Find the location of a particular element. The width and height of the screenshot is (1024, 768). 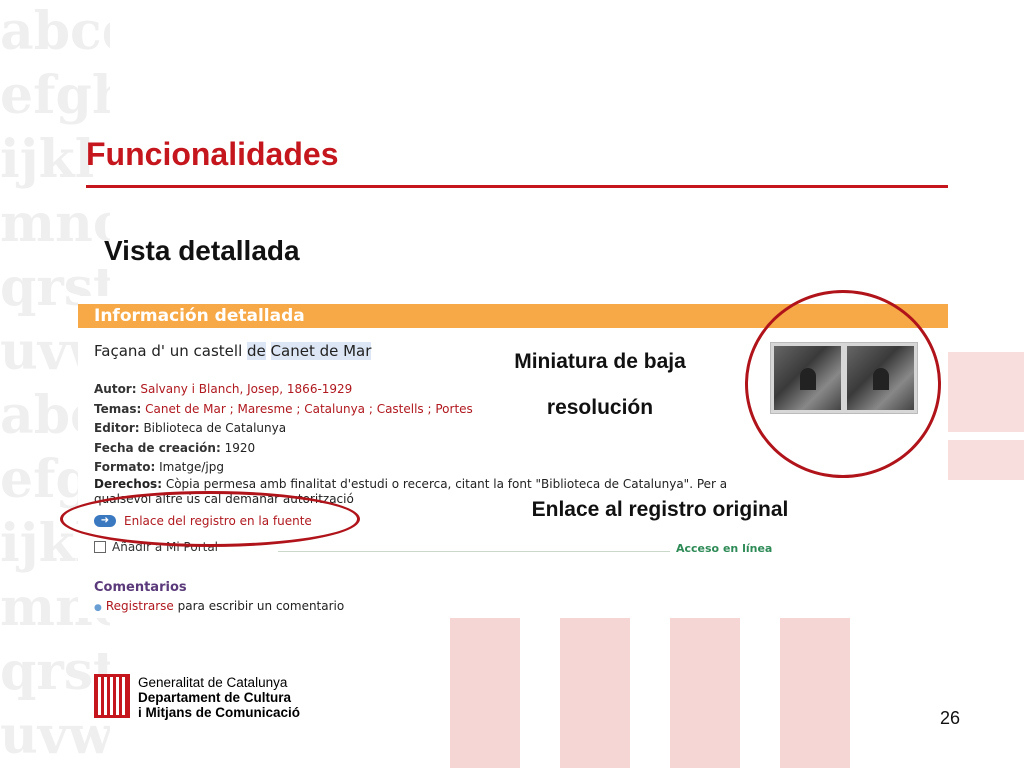

record-title-prefix: Façana d' un castell is located at coordinates (171, 351).